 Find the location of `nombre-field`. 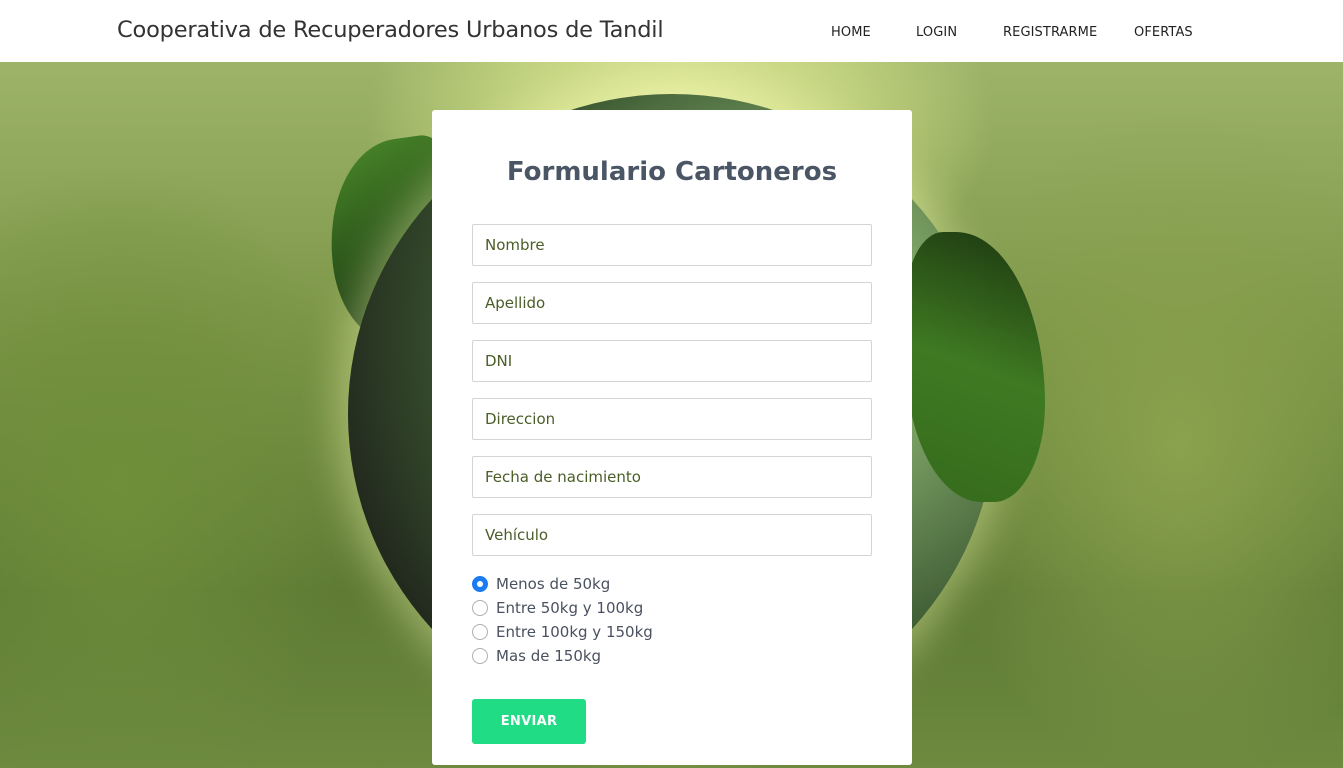

nombre-field is located at coordinates (672, 245).